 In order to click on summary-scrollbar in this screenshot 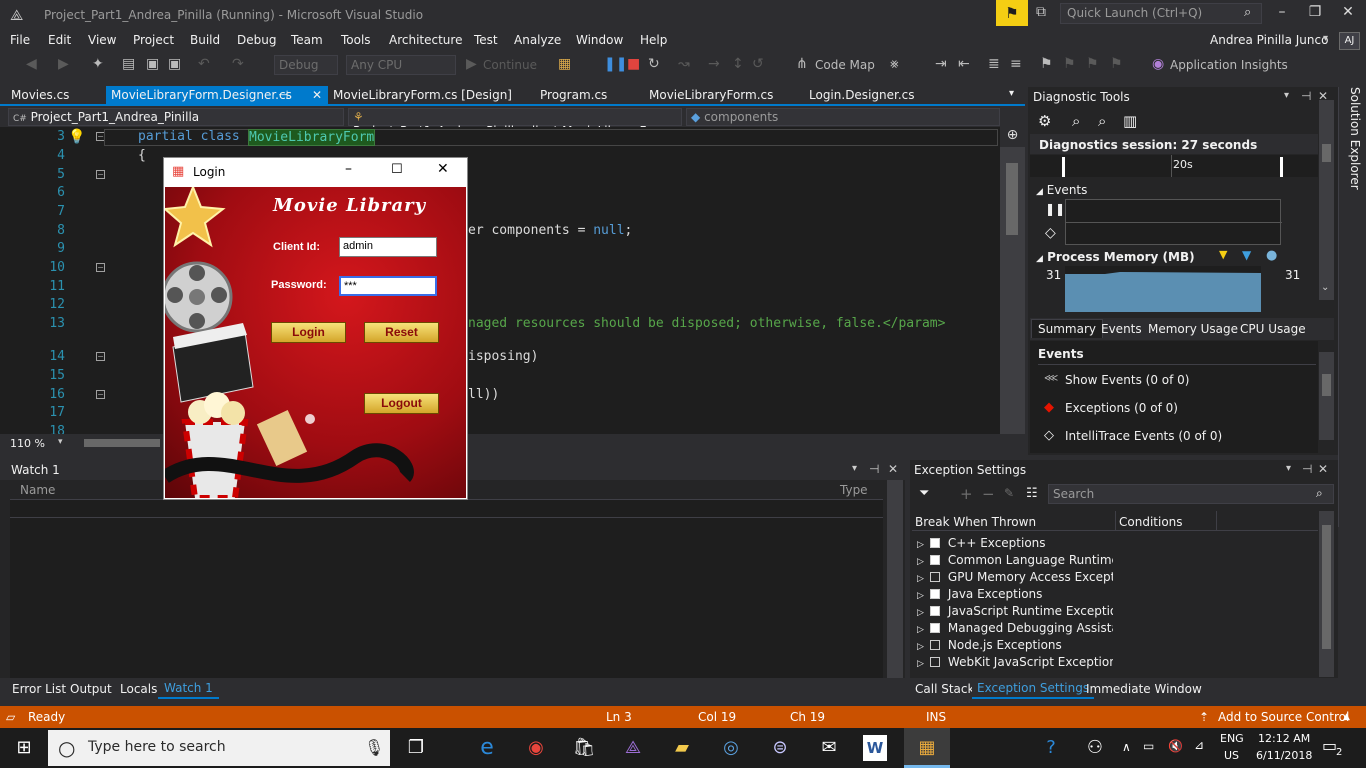, I will do `click(1326, 396)`.